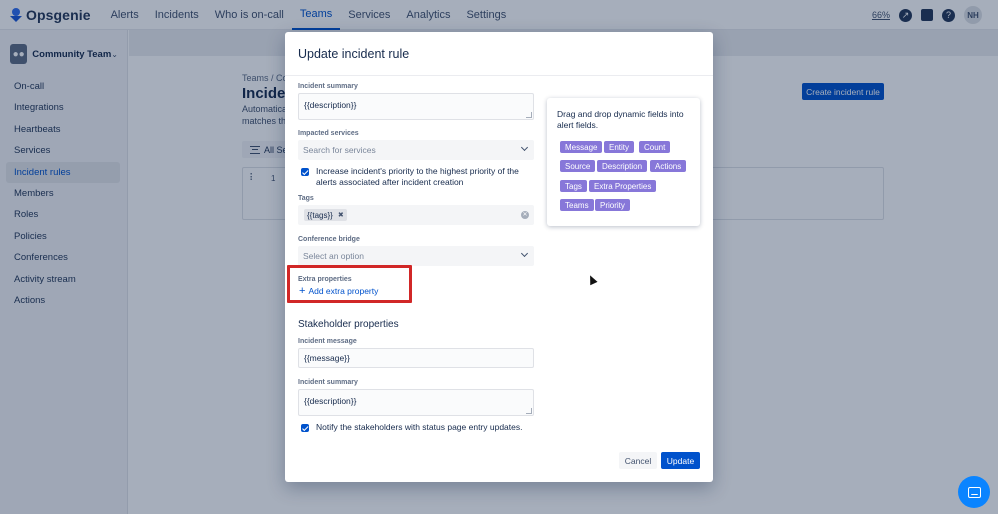 The height and width of the screenshot is (514, 998). Describe the element at coordinates (349, 284) in the screenshot. I see `highlight-box` at that location.